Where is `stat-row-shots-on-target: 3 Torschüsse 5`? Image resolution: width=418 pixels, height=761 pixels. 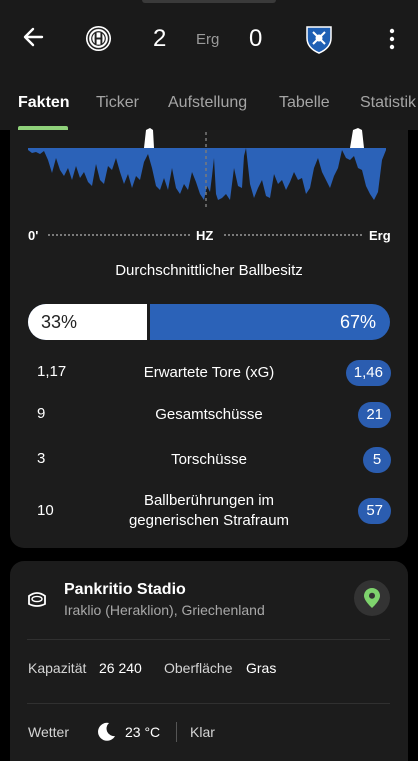
stat-row-shots-on-target: 3 Torschüsse 5 is located at coordinates (209, 460).